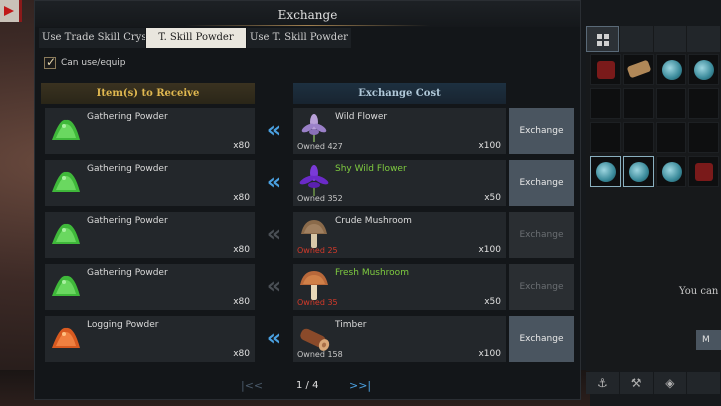 The height and width of the screenshot is (406, 721). I want to click on tab-use-trade-skill-powder: Use T. Skill Powder, so click(299, 38).